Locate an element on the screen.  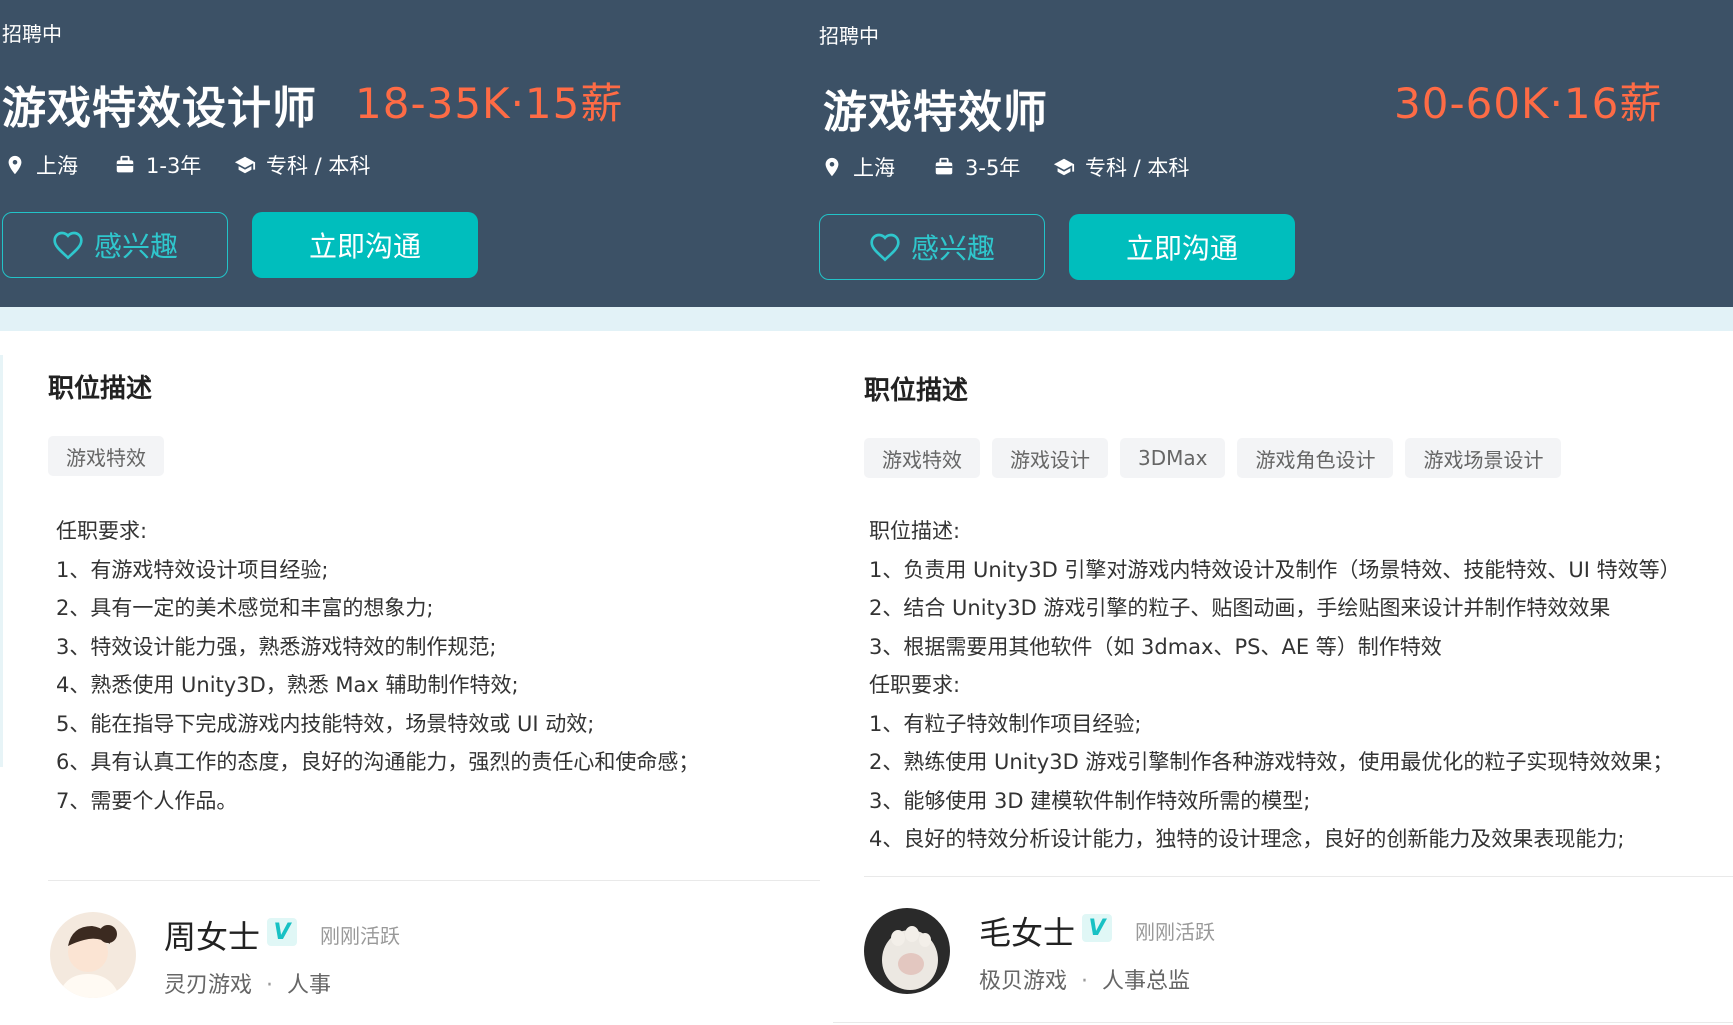
skill-tag: 3DMax is located at coordinates (1173, 458).